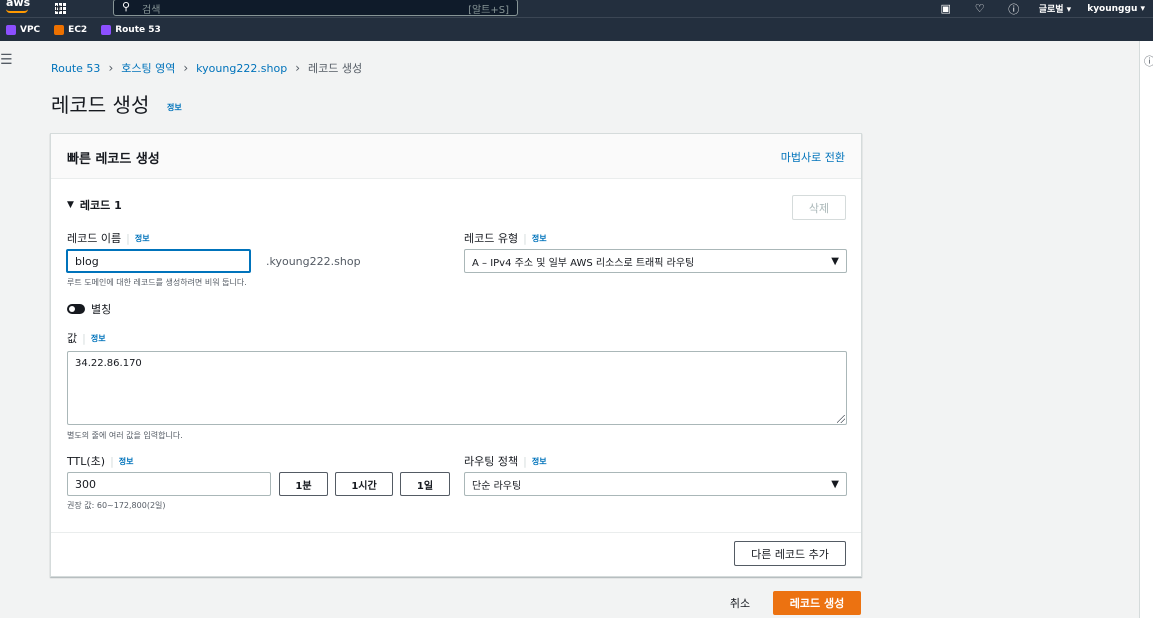 Image resolution: width=1153 pixels, height=618 pixels. Describe the element at coordinates (819, 207) in the screenshot. I see `delete-button: 삭제` at that location.